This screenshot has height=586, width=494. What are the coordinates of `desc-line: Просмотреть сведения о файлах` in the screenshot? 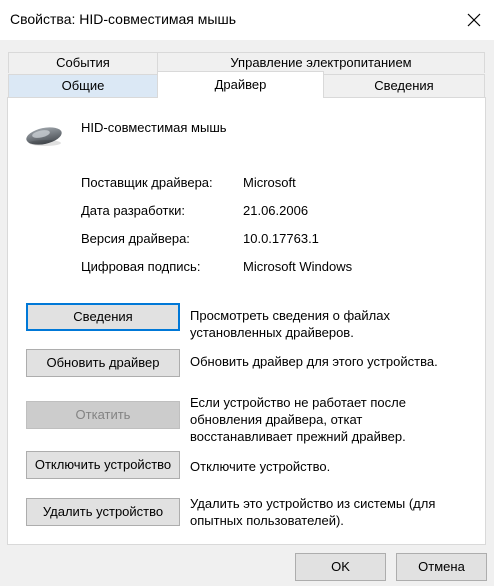 It's located at (290, 315).